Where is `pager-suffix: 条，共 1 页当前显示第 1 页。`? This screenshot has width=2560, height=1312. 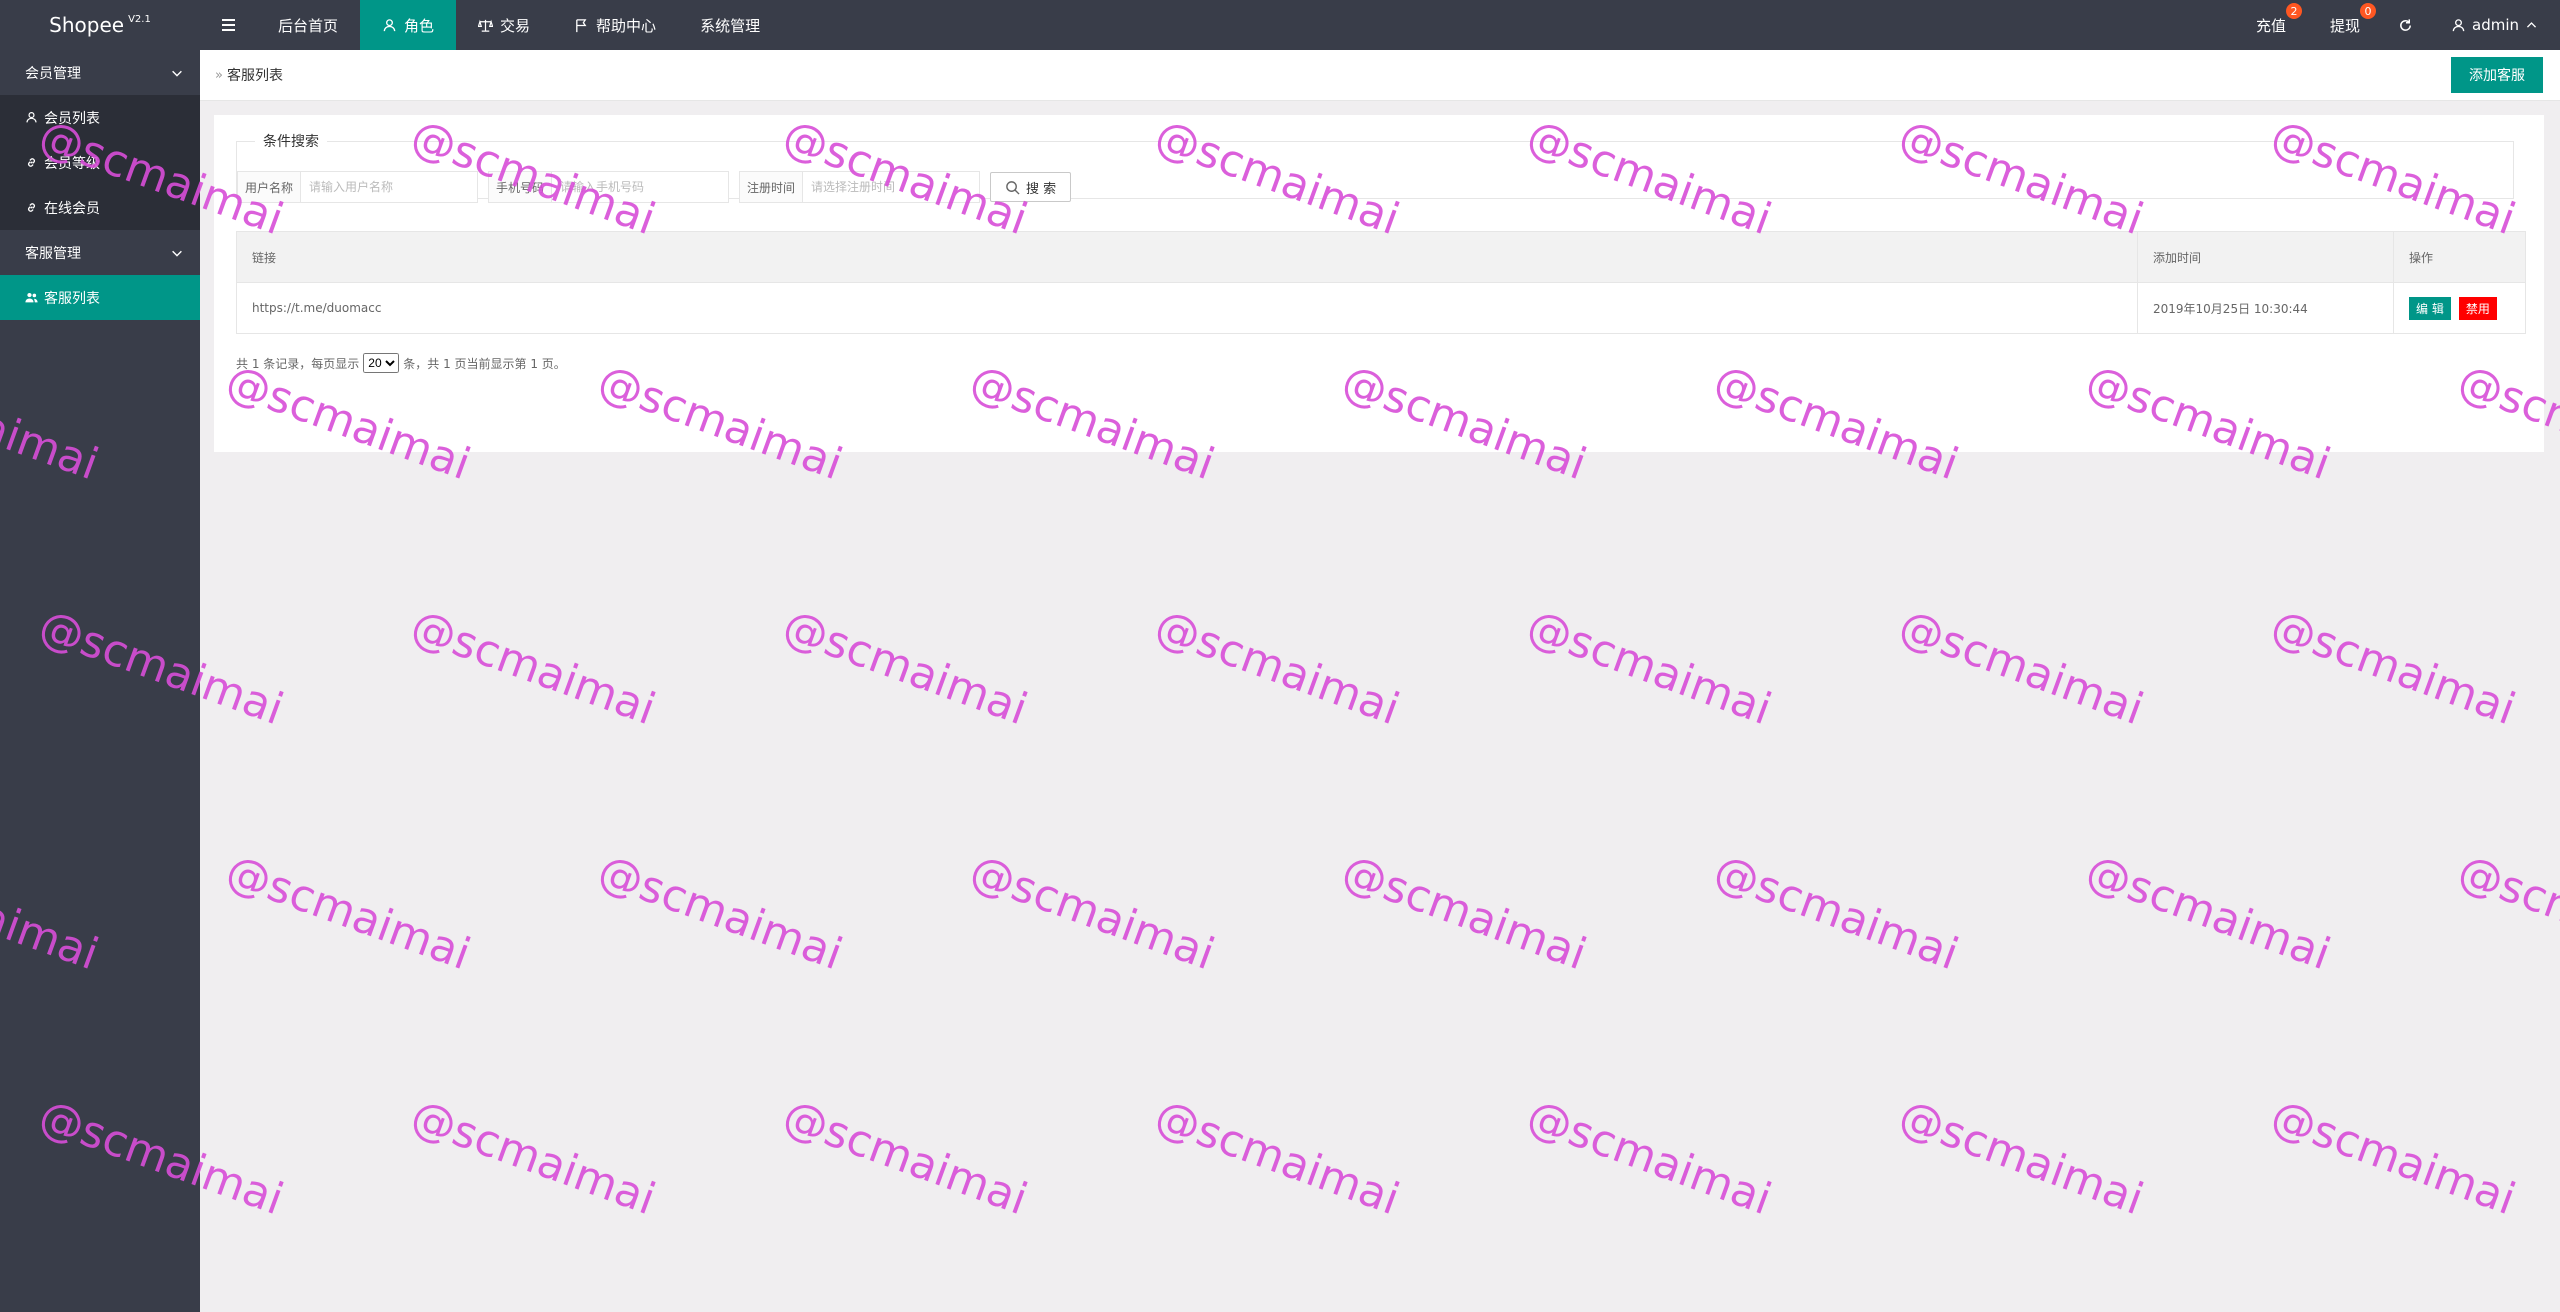
pager-suffix: 条，共 1 页当前显示第 1 页。 is located at coordinates (484, 363).